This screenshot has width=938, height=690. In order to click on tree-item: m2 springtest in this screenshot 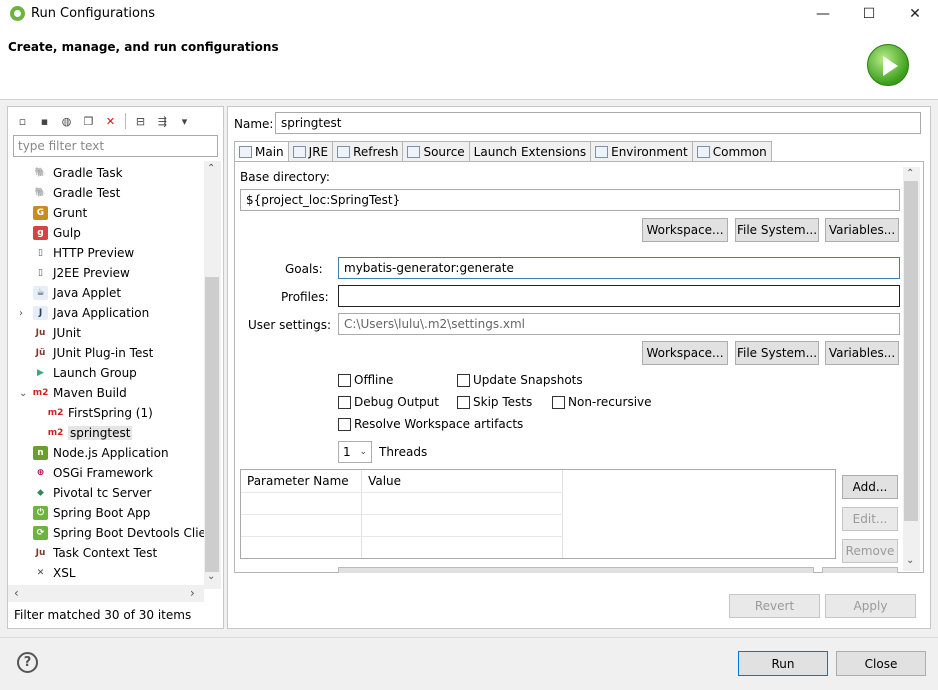, I will do `click(90, 433)`.